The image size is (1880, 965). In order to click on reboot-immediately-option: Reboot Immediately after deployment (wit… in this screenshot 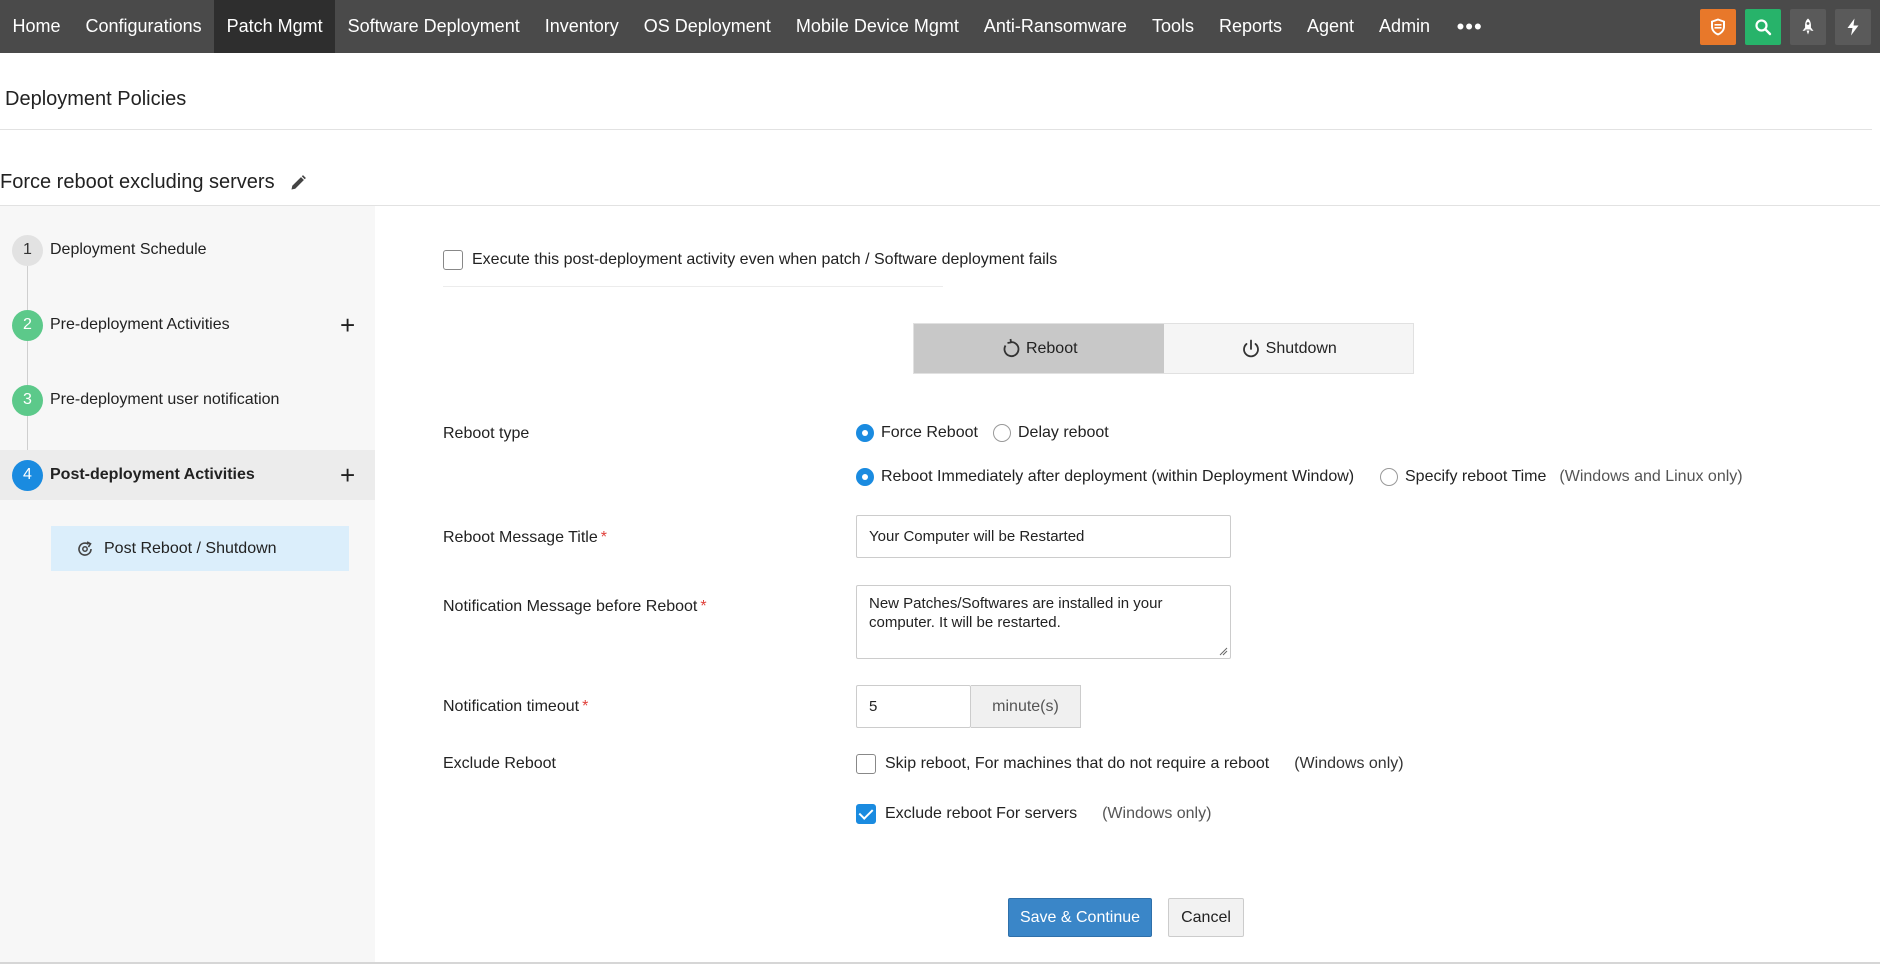, I will do `click(1105, 477)`.